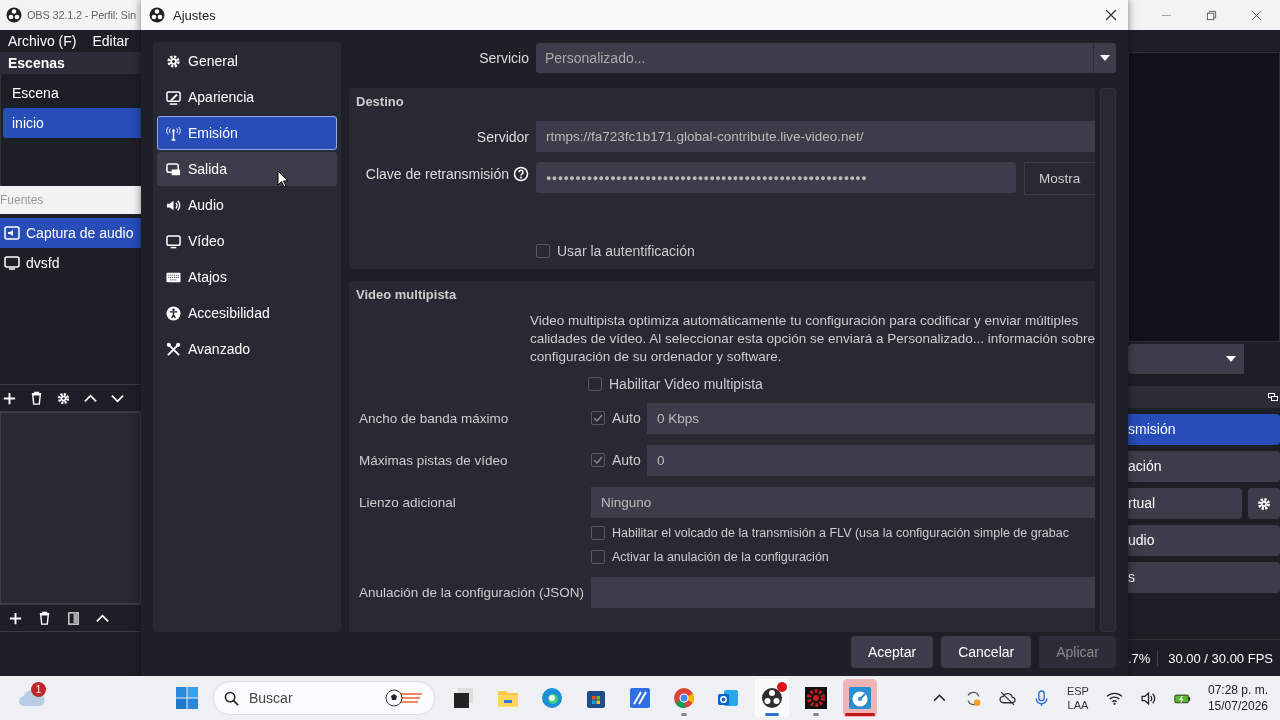  Describe the element at coordinates (1211, 15) in the screenshot. I see `restore-icon` at that location.